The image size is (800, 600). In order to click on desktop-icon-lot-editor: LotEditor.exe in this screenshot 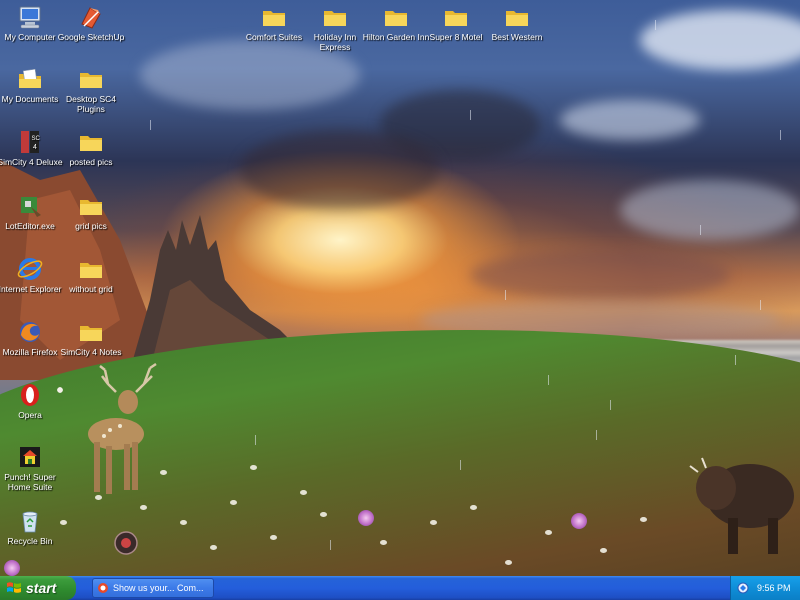, I will do `click(32, 212)`.